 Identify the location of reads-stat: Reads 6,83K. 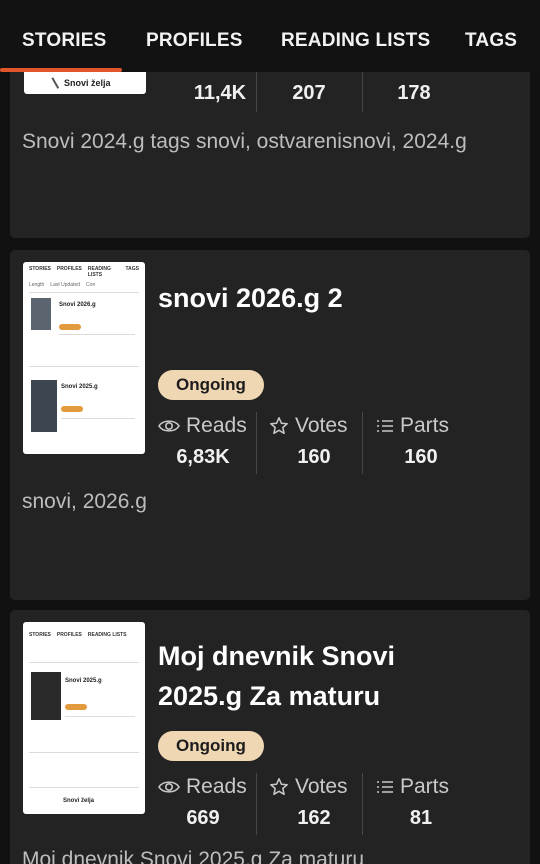
(208, 441).